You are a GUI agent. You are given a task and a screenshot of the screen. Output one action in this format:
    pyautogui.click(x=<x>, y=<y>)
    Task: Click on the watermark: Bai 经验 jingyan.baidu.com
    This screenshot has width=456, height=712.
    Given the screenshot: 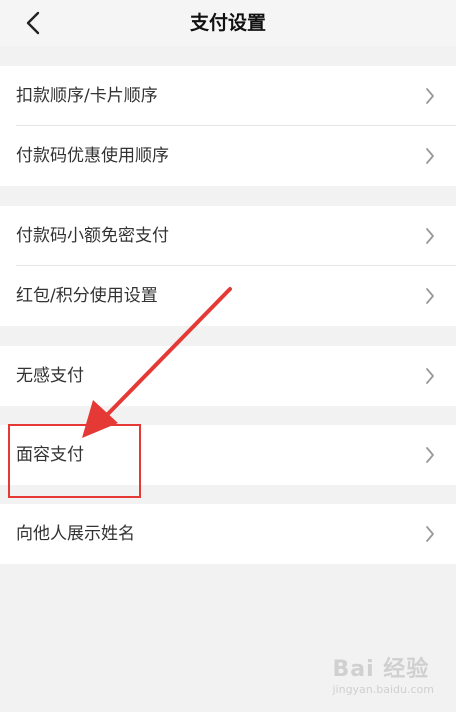 What is the action you would take?
    pyautogui.click(x=383, y=673)
    